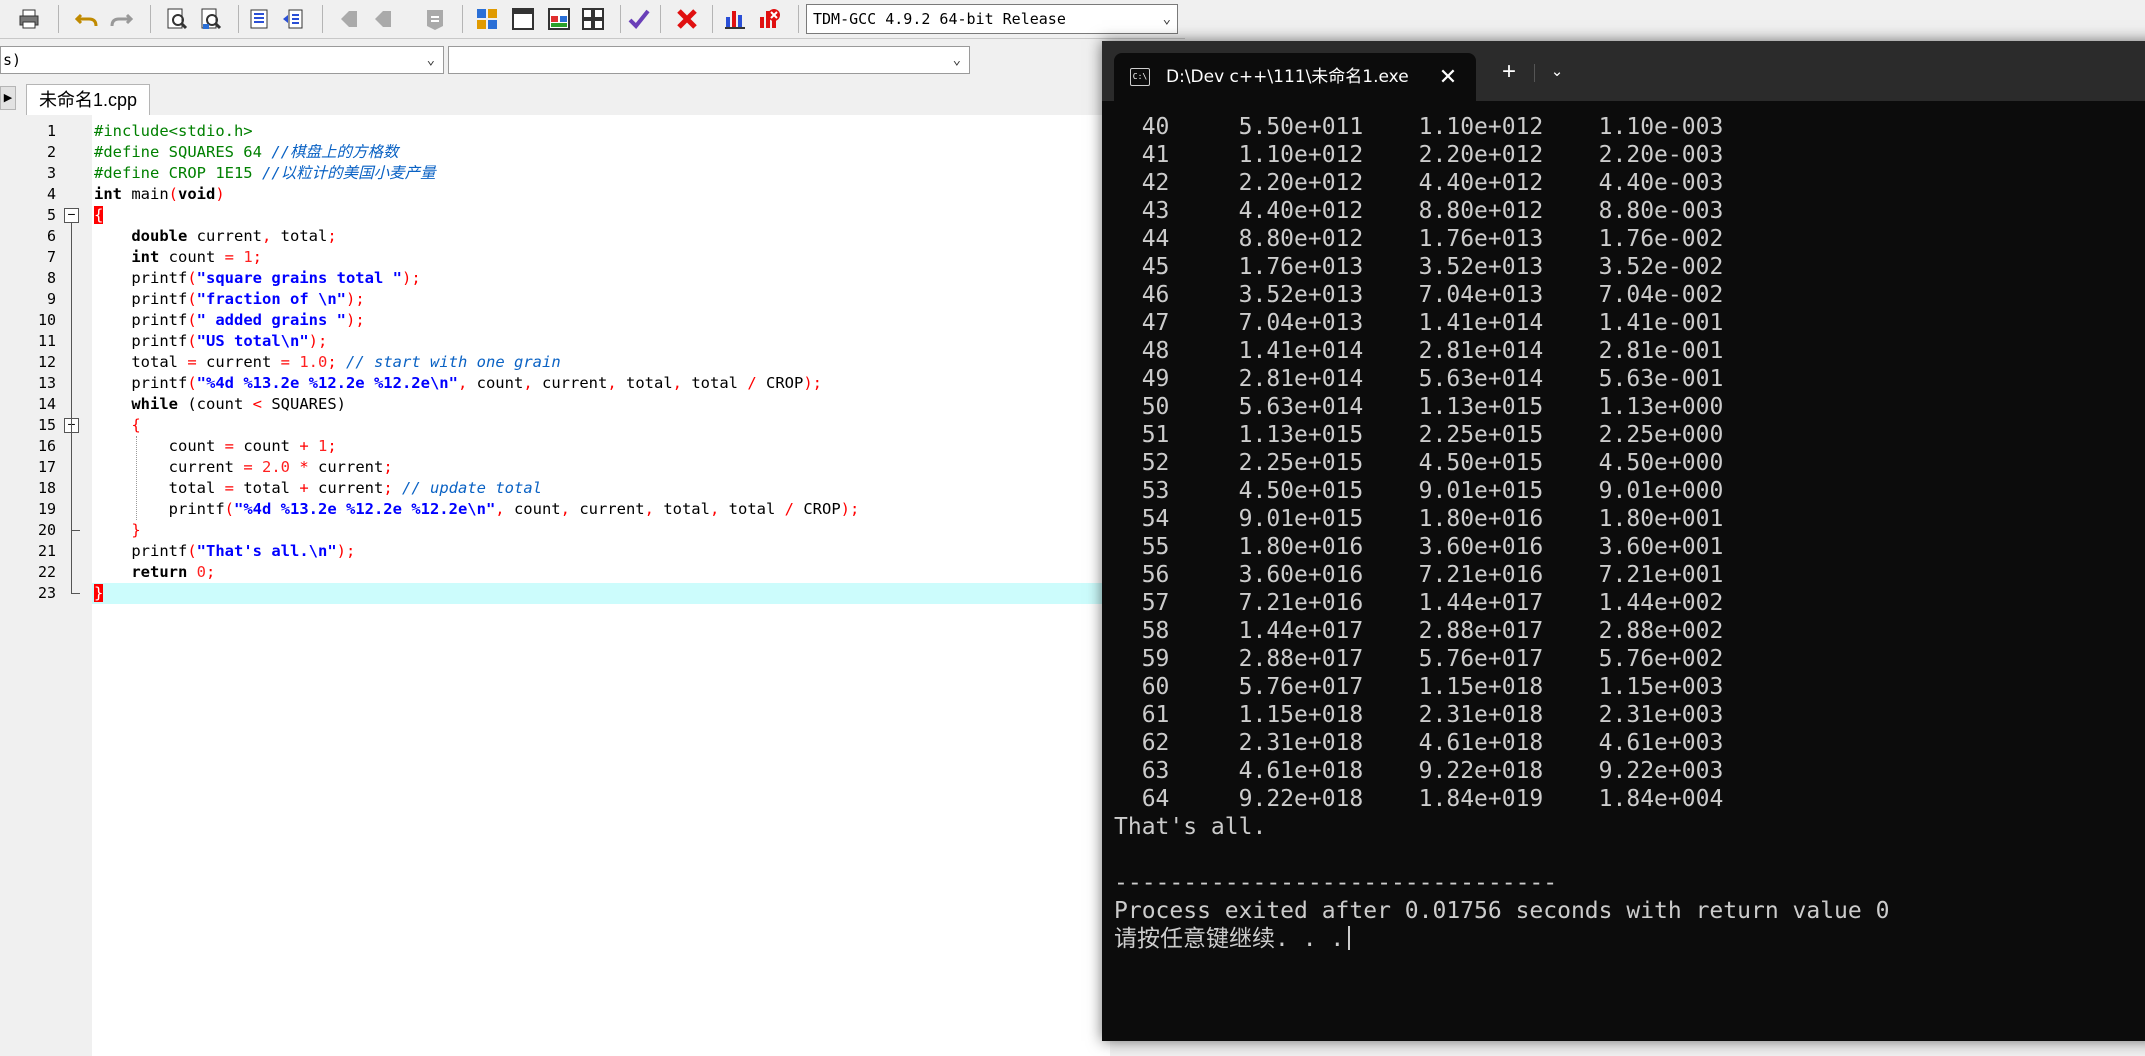  What do you see at coordinates (1142, 351) in the screenshot?
I see `console-cell: 48` at bounding box center [1142, 351].